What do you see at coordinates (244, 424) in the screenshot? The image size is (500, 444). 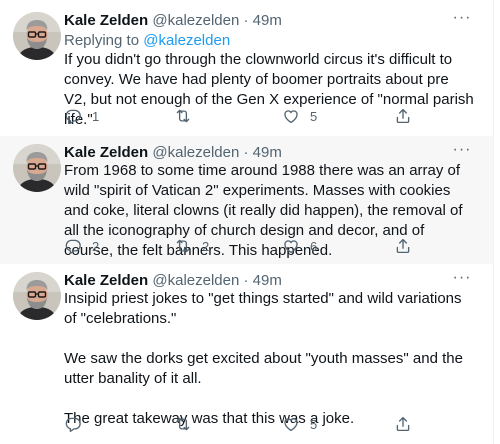 I see `tweet-actions: 5` at bounding box center [244, 424].